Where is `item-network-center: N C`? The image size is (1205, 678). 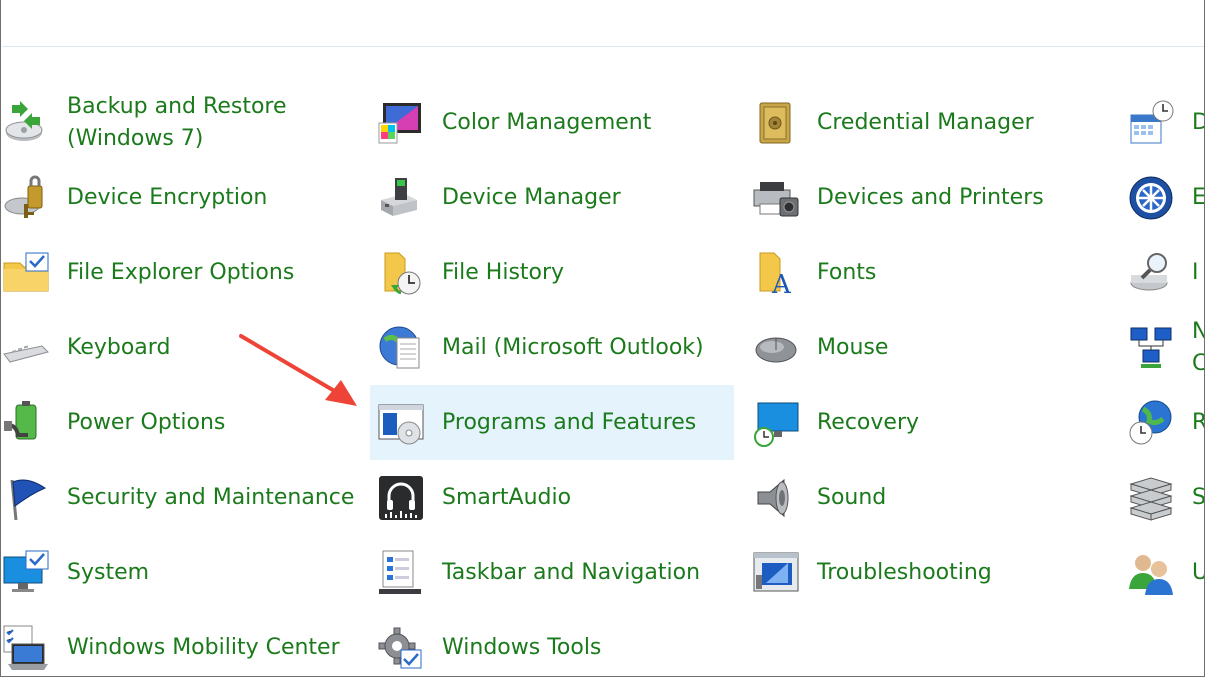 item-network-center: N C is located at coordinates (1165, 347).